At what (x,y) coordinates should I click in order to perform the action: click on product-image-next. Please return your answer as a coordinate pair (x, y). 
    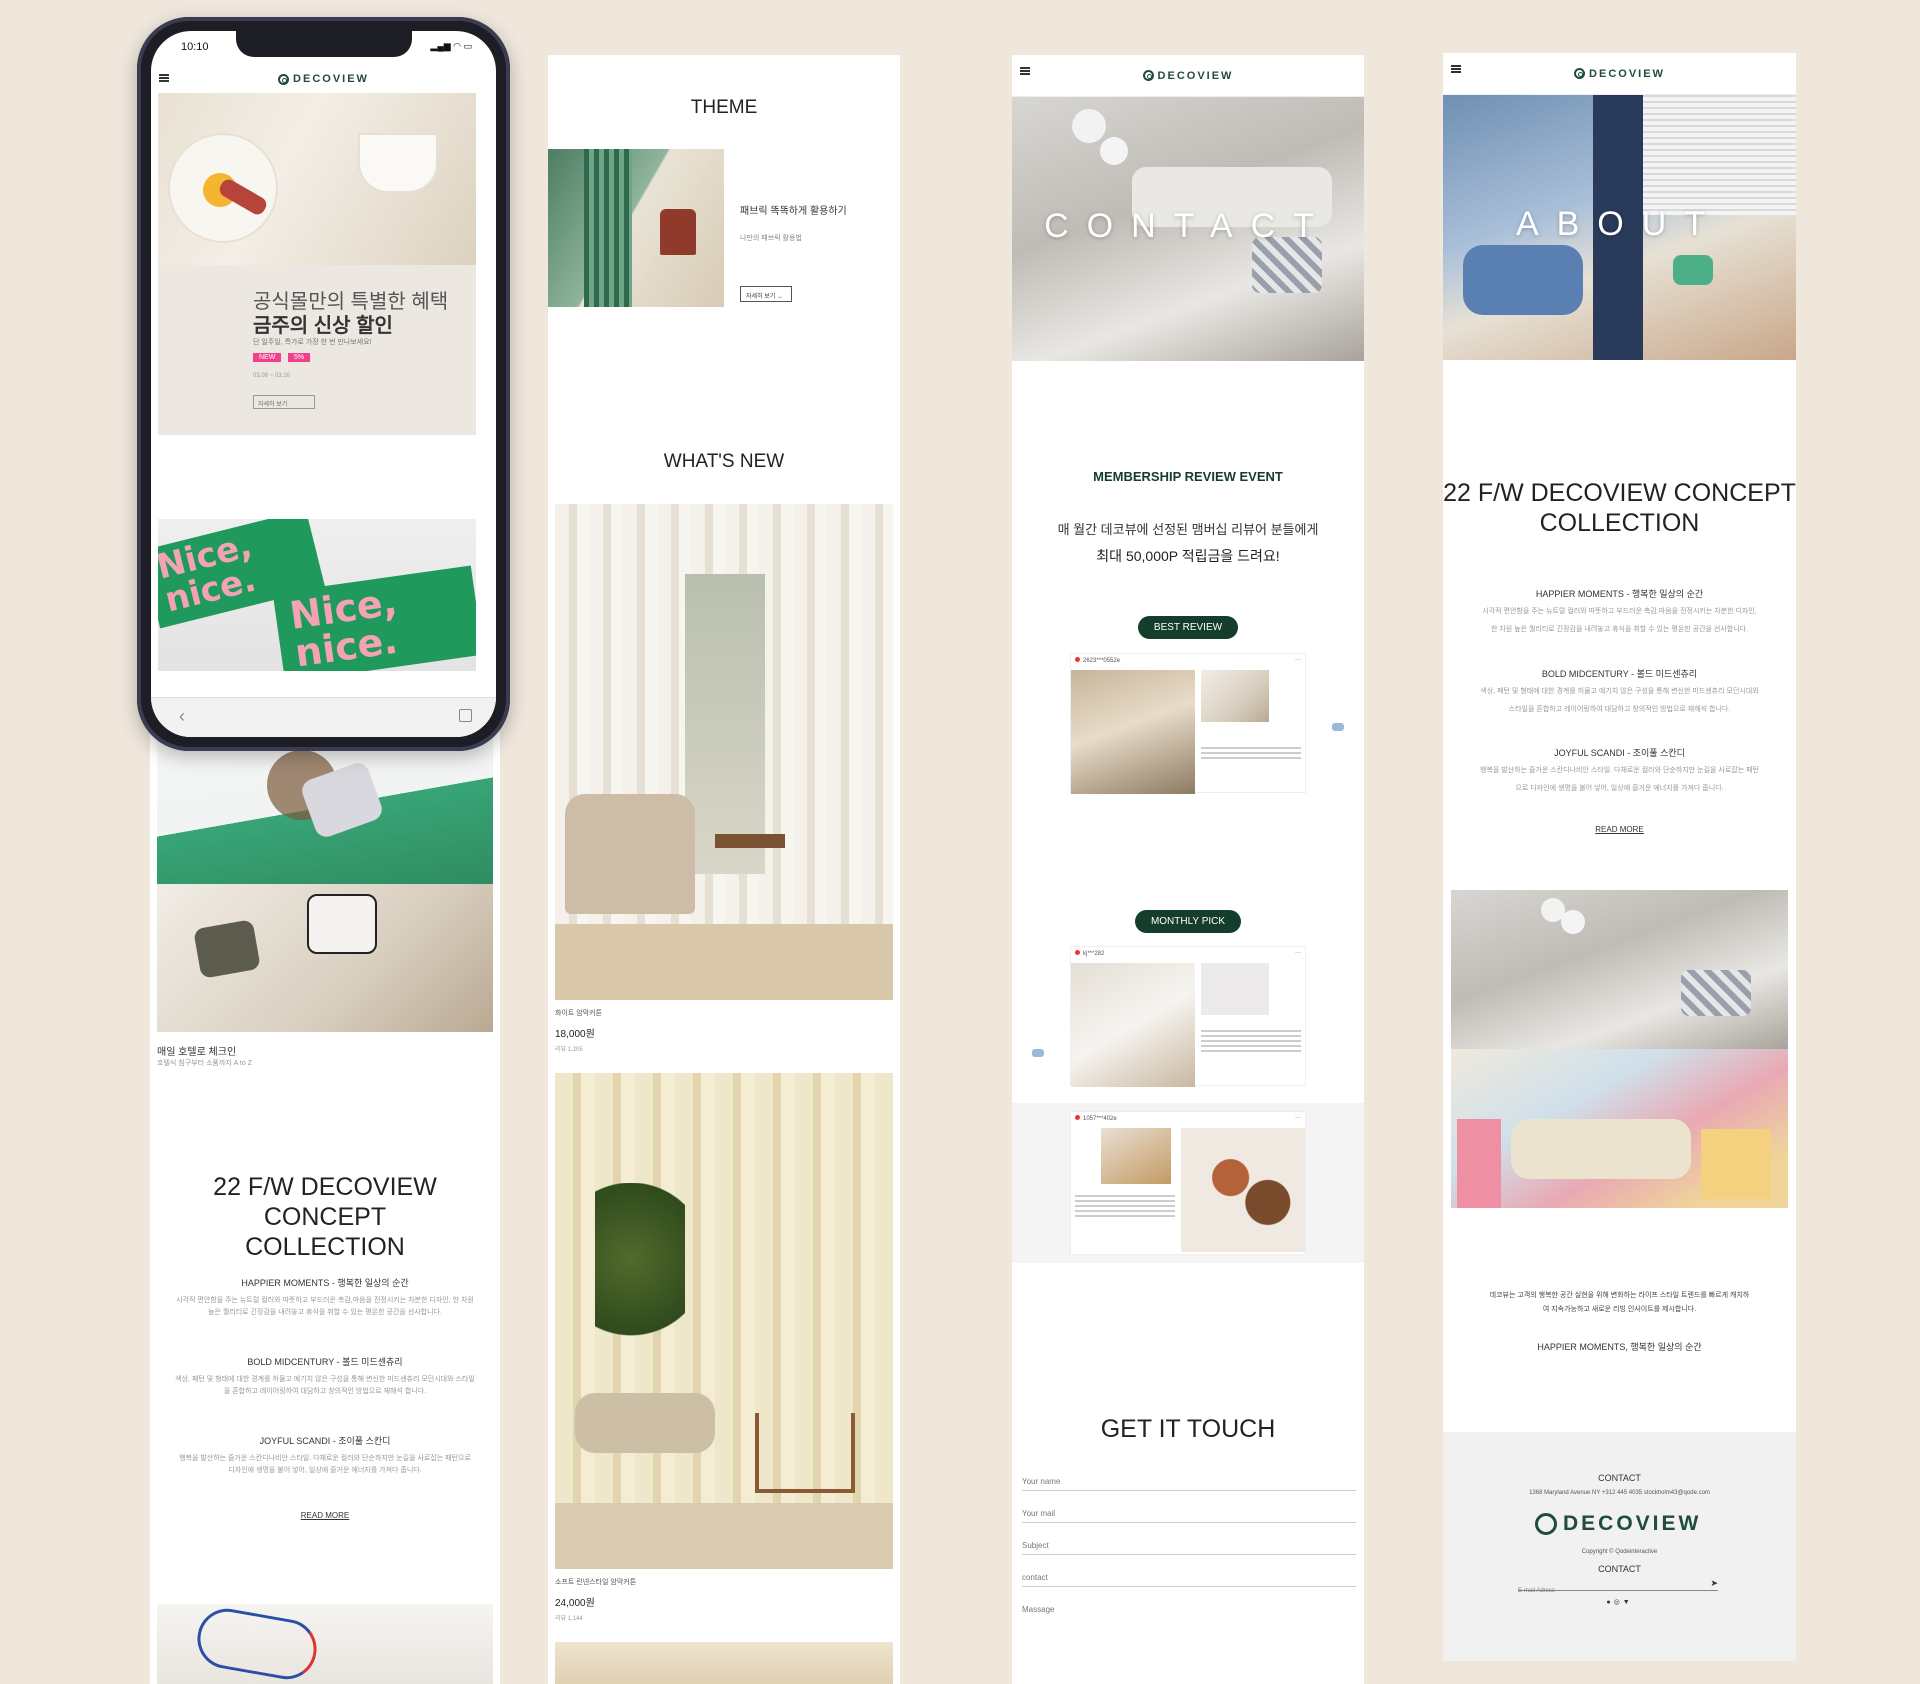
    Looking at the image, I should click on (724, 1663).